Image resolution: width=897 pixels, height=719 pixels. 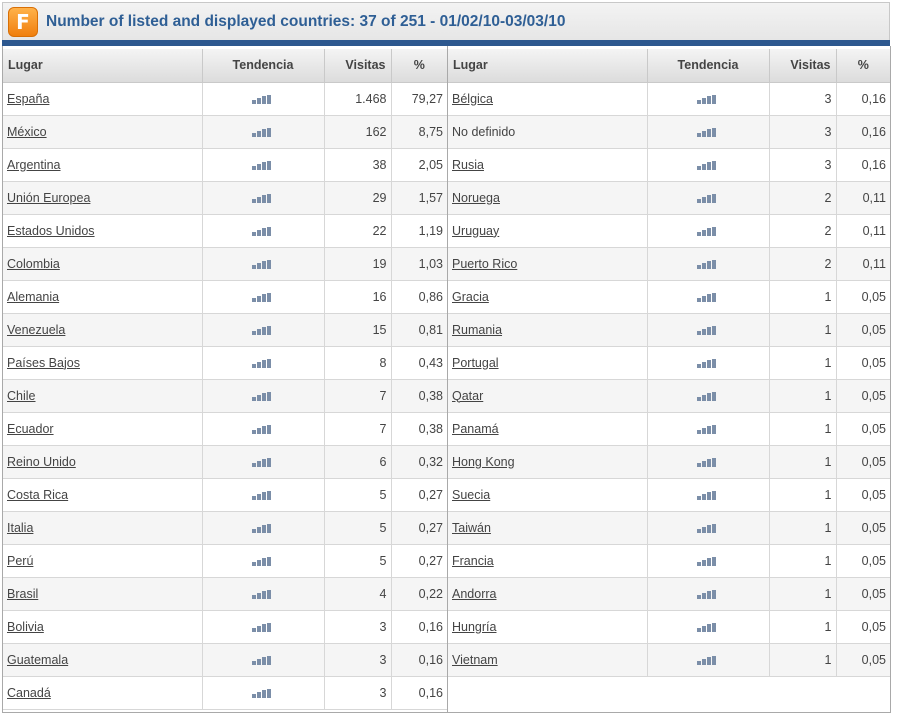 I want to click on table-row: Perú 5 0,27, so click(x=225, y=561).